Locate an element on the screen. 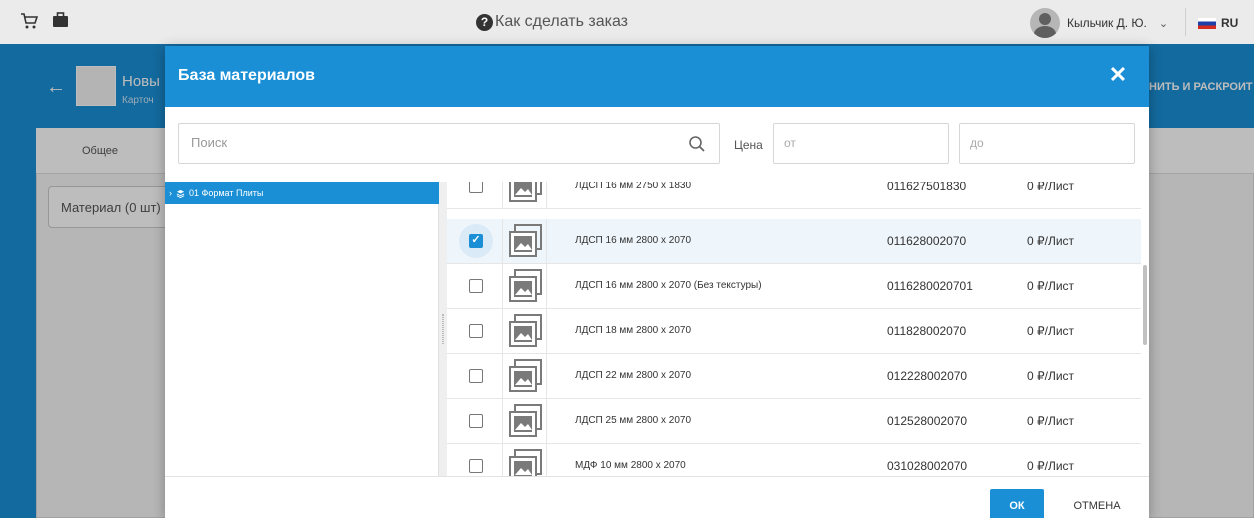  dialog-title: База материалов is located at coordinates (247, 75).